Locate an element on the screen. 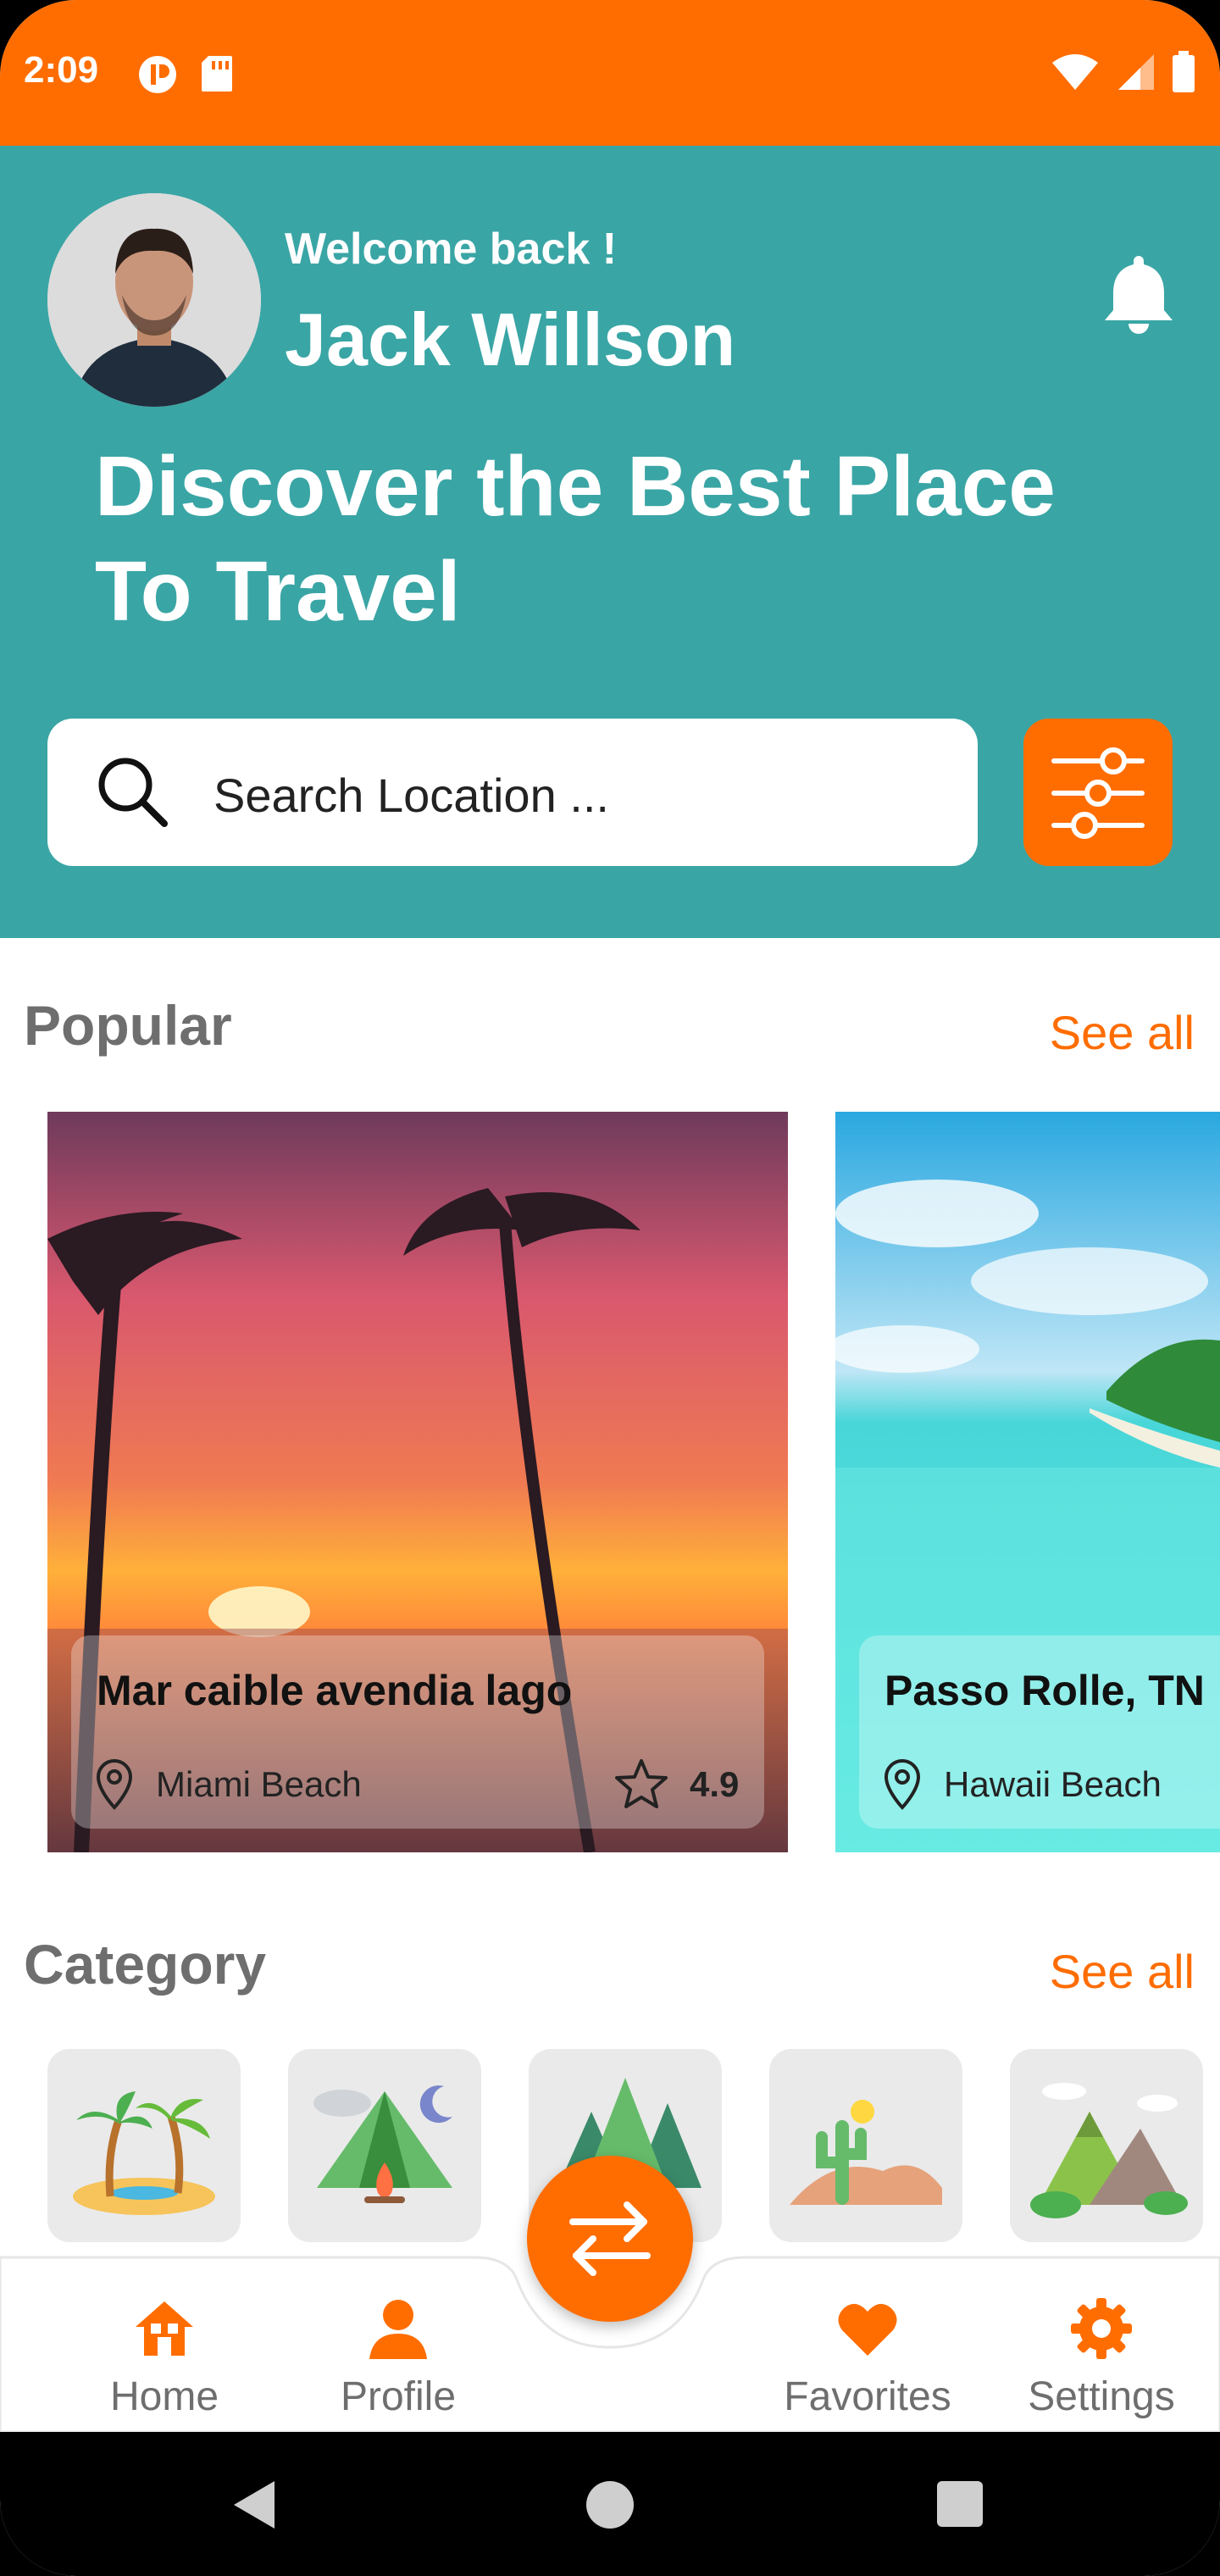 This screenshot has height=2576, width=1220. desert-cactus-icon is located at coordinates (866, 2152).